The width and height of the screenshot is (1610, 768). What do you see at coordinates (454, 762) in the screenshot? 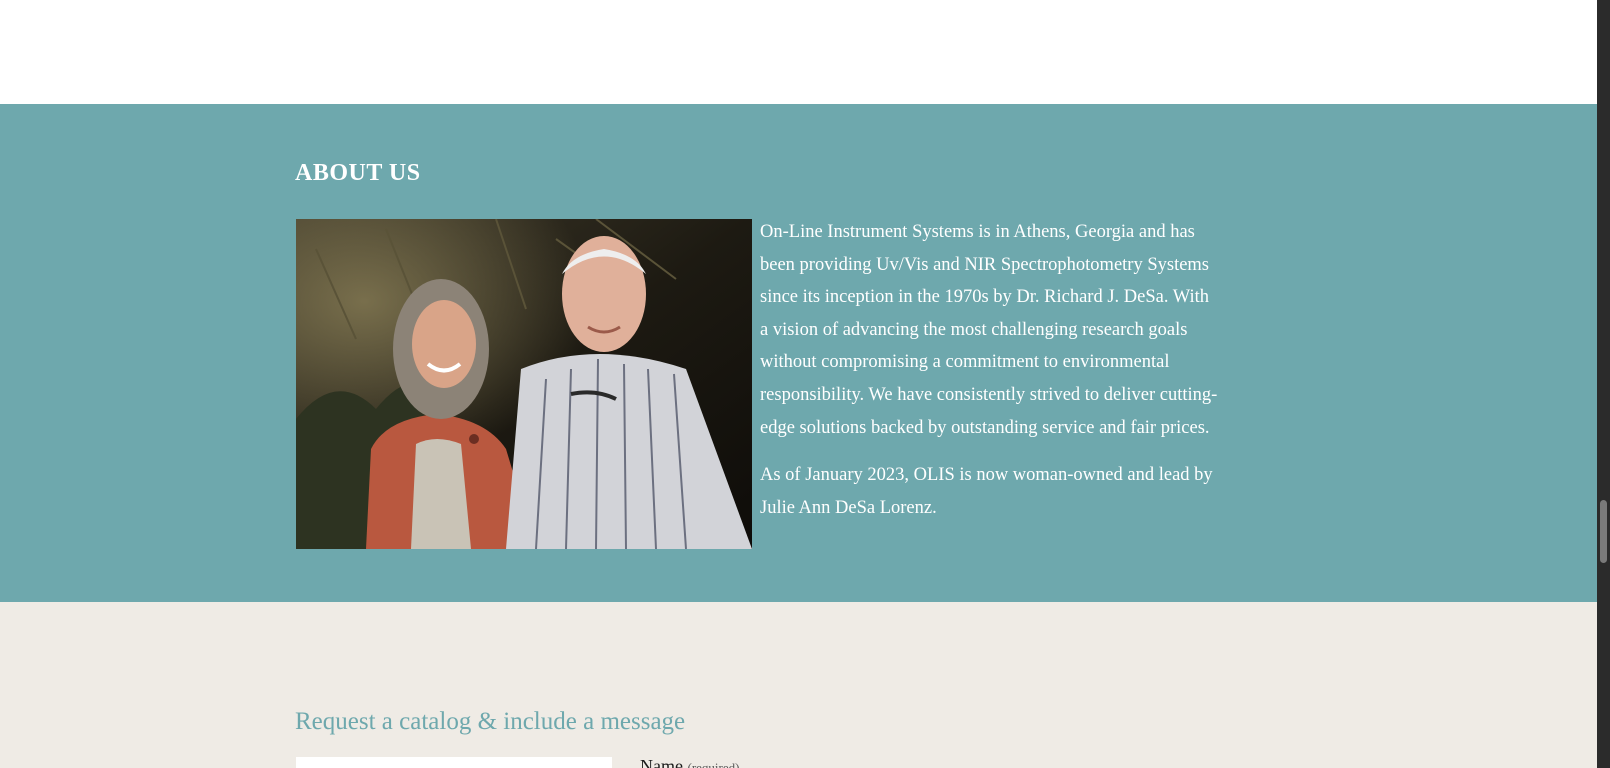
I see `message-field` at bounding box center [454, 762].